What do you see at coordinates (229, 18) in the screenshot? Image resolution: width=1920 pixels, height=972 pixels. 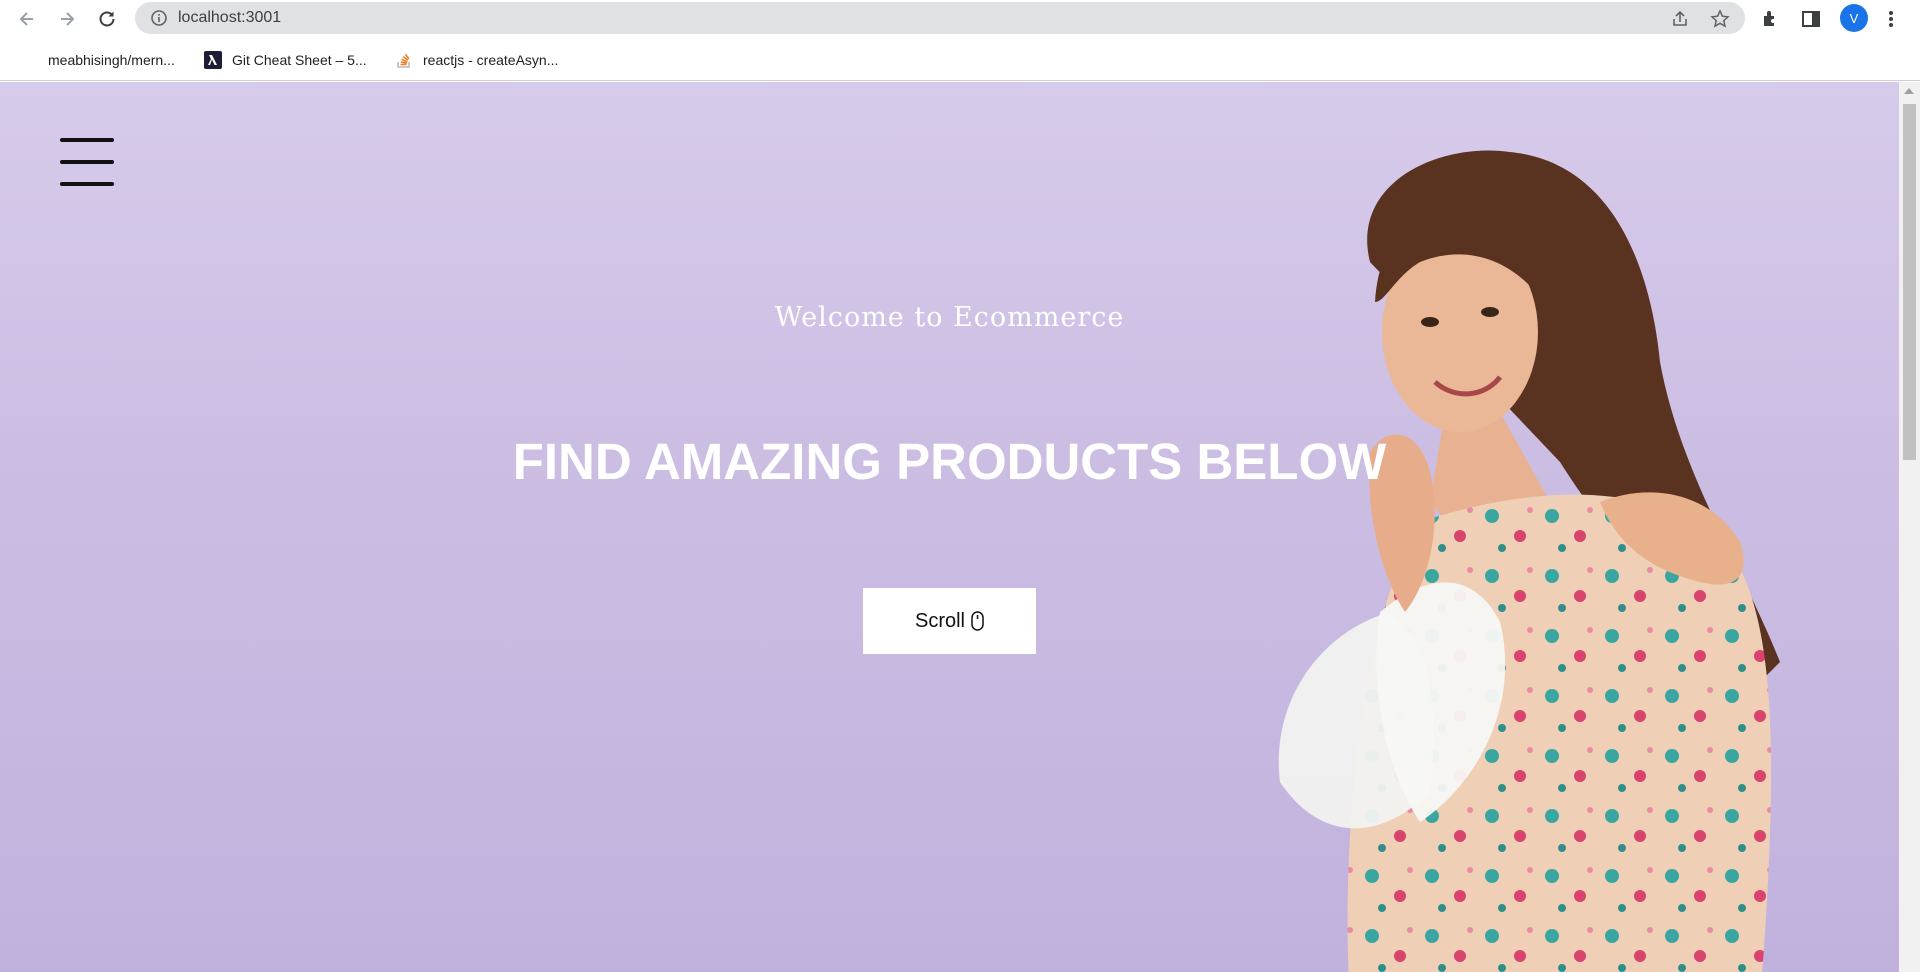 I see `address-bar-url: localhost:3001` at bounding box center [229, 18].